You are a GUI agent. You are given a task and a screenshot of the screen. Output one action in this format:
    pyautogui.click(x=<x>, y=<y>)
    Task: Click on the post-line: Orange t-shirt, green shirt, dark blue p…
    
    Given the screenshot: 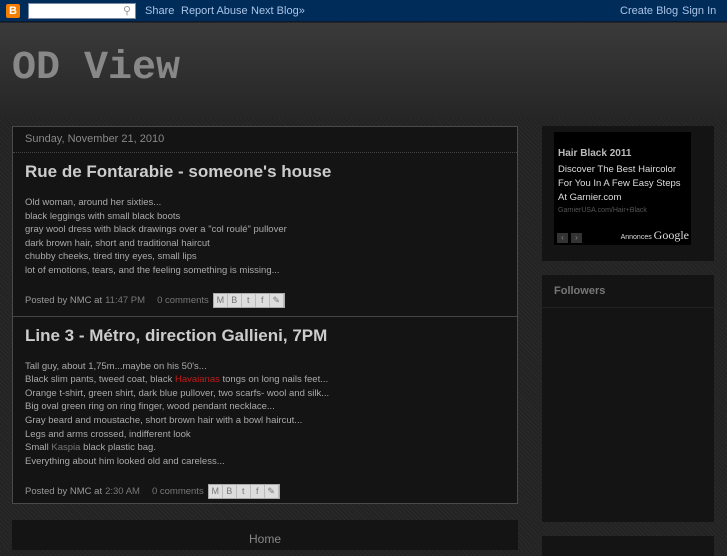 What is the action you would take?
    pyautogui.click(x=177, y=393)
    